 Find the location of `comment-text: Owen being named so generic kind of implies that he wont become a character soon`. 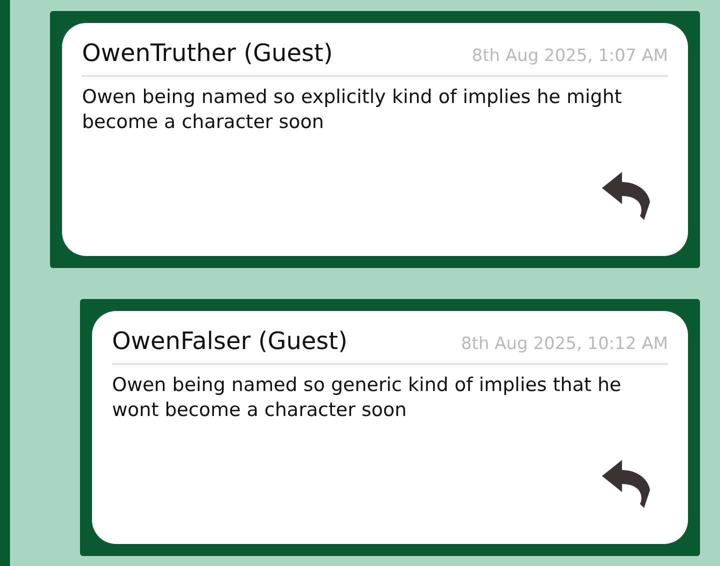

comment-text: Owen being named so generic kind of implies that he wont become a character soon is located at coordinates (367, 398).